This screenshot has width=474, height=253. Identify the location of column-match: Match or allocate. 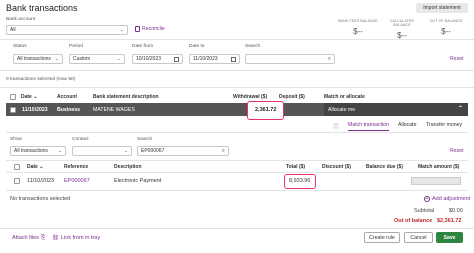
(344, 97).